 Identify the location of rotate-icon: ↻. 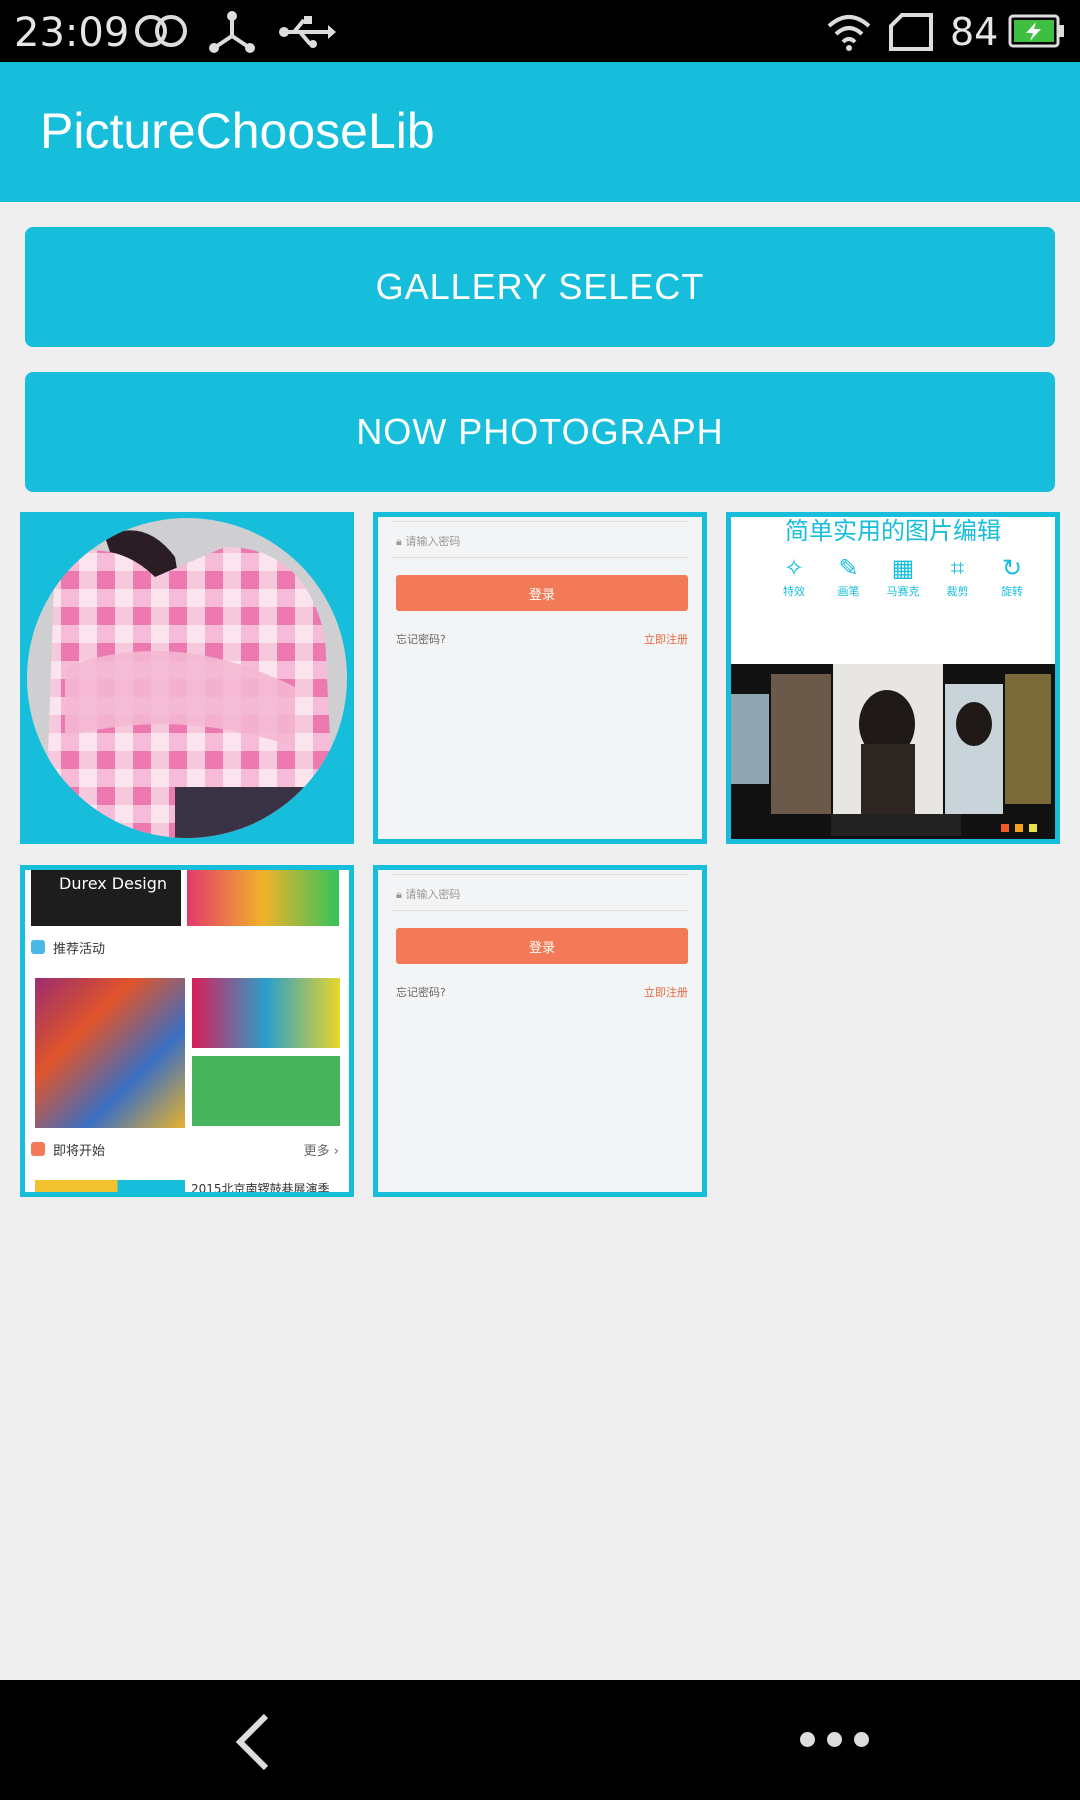
(1012, 568).